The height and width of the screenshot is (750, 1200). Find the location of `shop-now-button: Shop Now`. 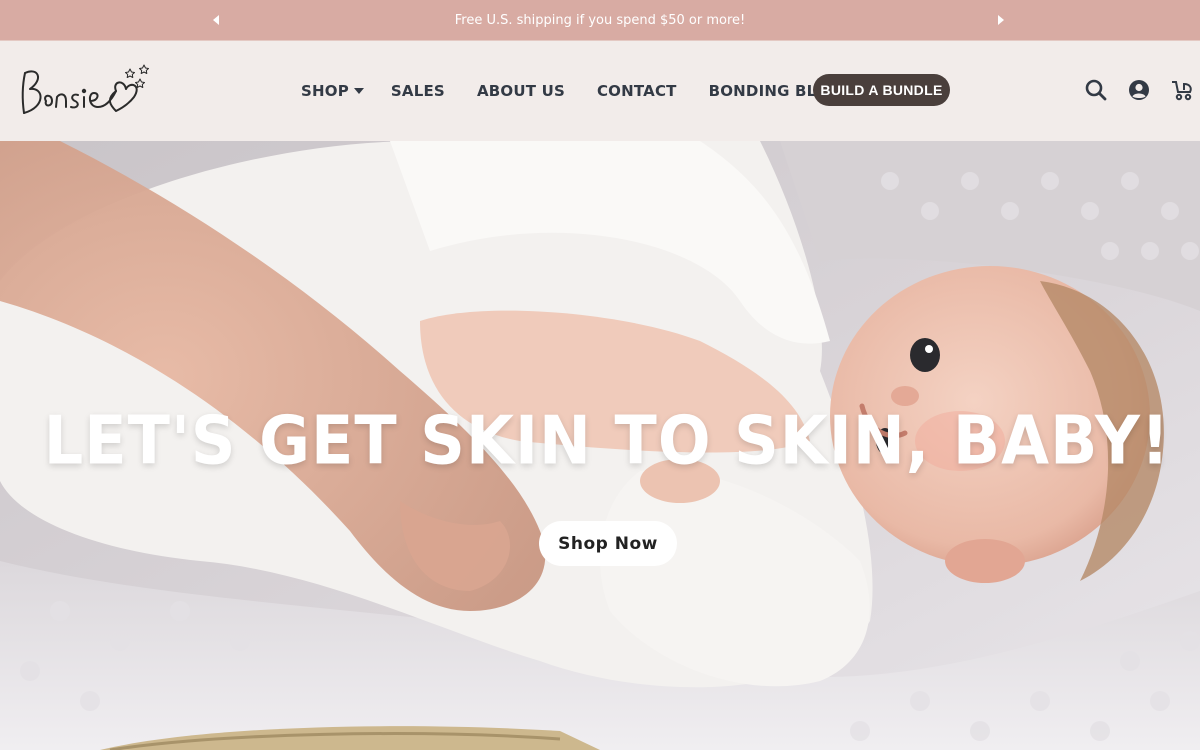

shop-now-button: Shop Now is located at coordinates (608, 543).